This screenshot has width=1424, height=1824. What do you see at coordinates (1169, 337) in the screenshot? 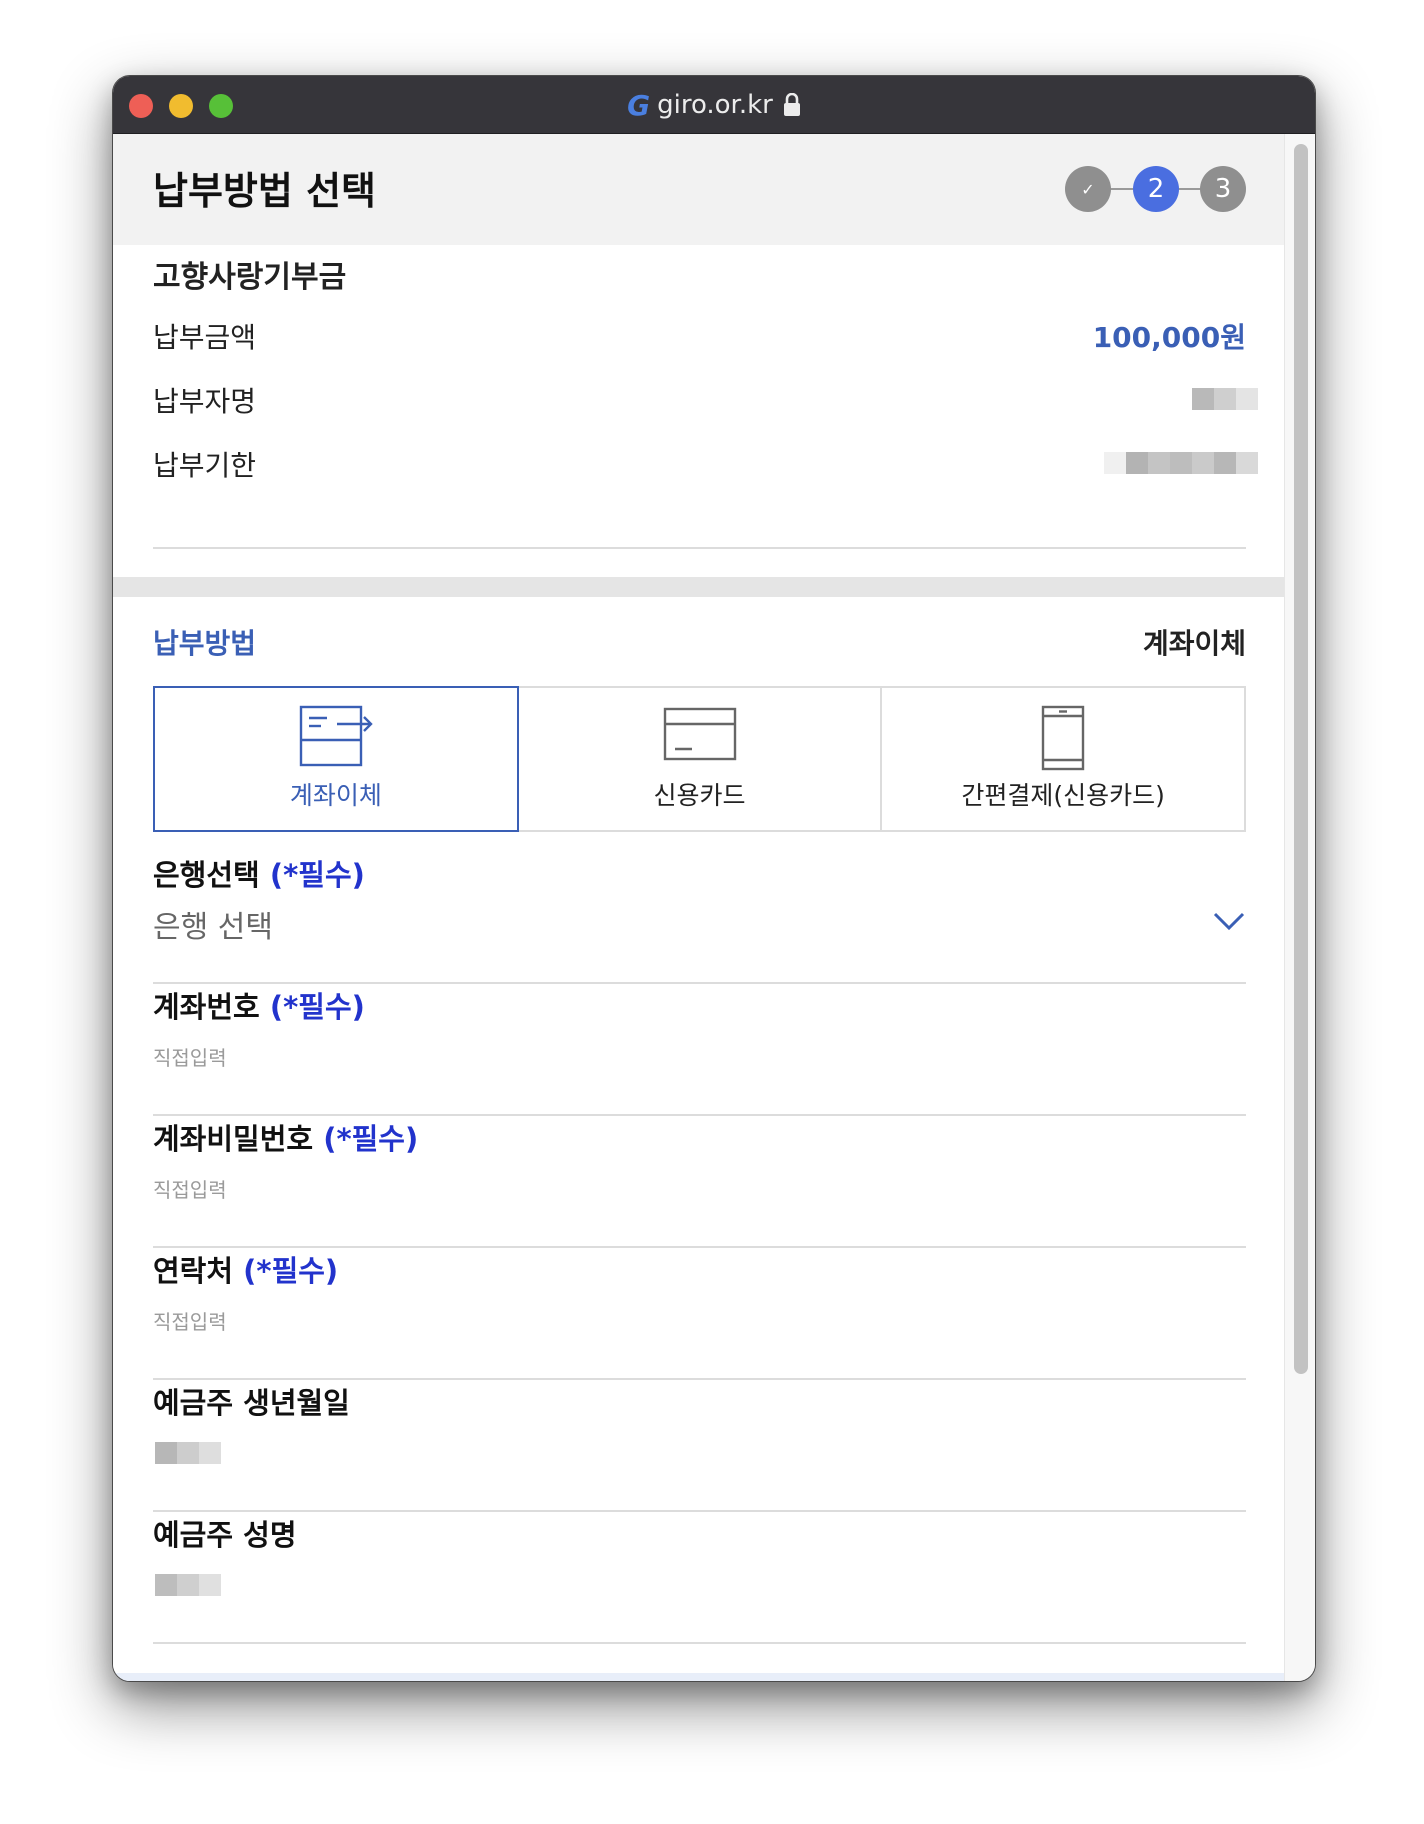
I see `amount-value: 100,000원` at bounding box center [1169, 337].